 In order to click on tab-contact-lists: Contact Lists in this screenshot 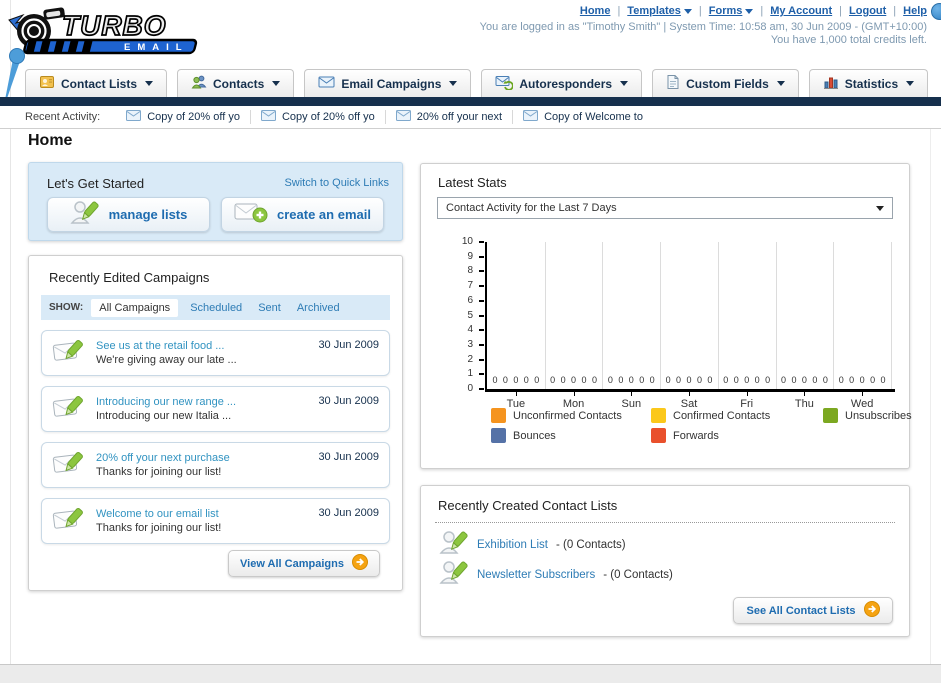, I will do `click(96, 83)`.